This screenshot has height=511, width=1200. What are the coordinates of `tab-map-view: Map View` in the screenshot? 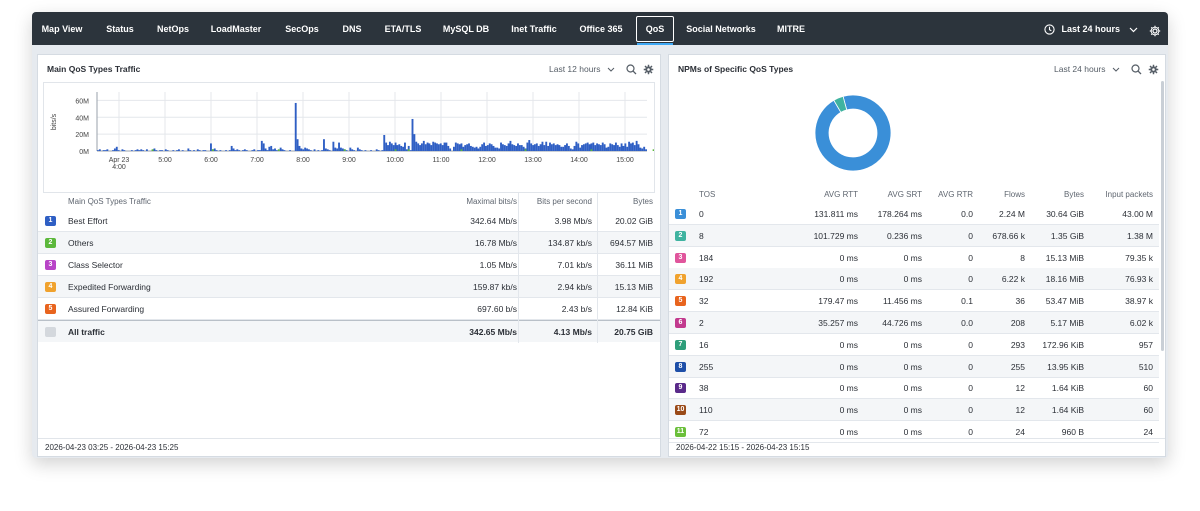 It's located at (62, 29).